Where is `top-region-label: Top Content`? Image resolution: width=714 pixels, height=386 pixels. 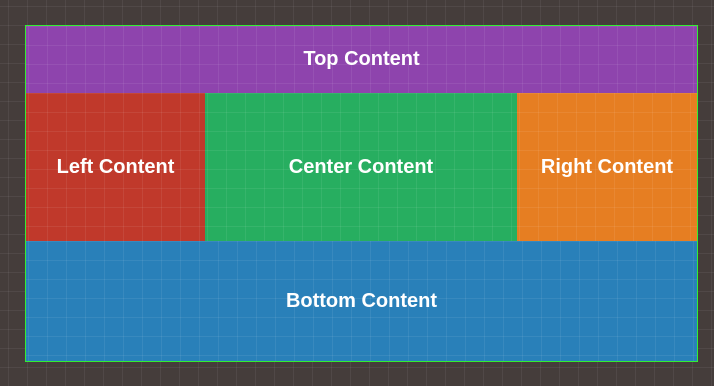 top-region-label: Top Content is located at coordinates (361, 59).